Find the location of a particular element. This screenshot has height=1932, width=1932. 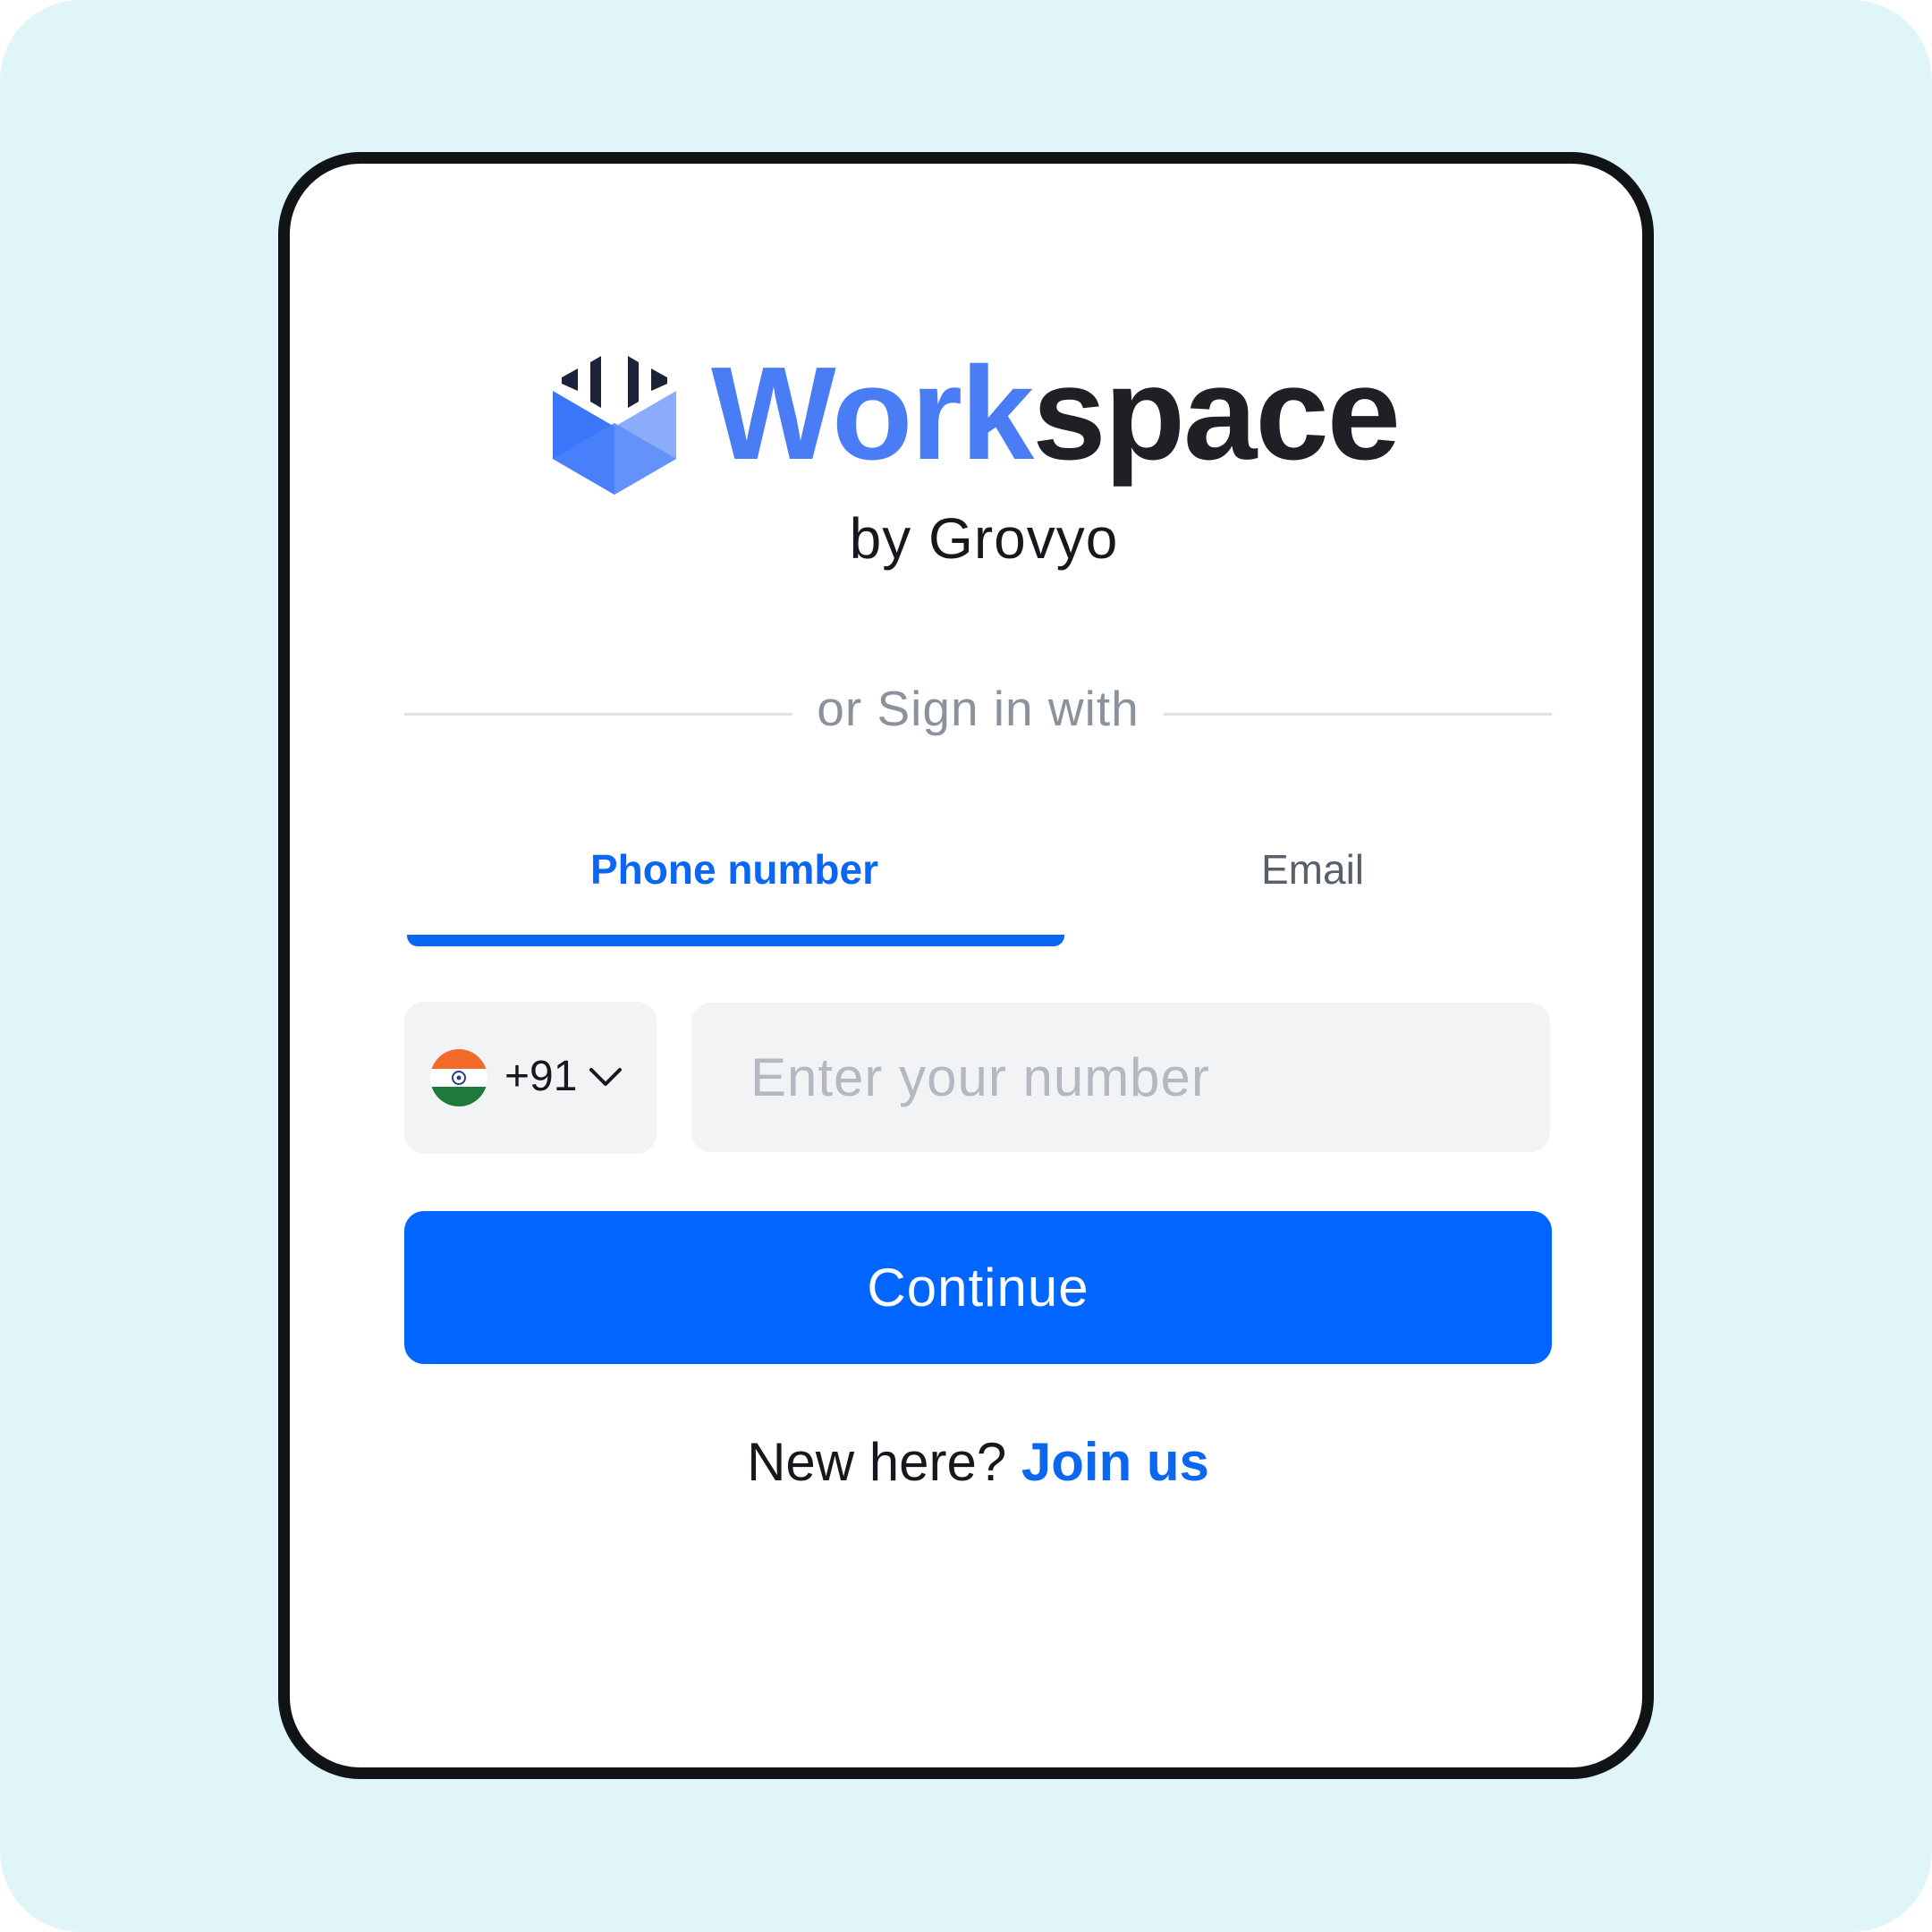

divider-line-right is located at coordinates (1358, 714).